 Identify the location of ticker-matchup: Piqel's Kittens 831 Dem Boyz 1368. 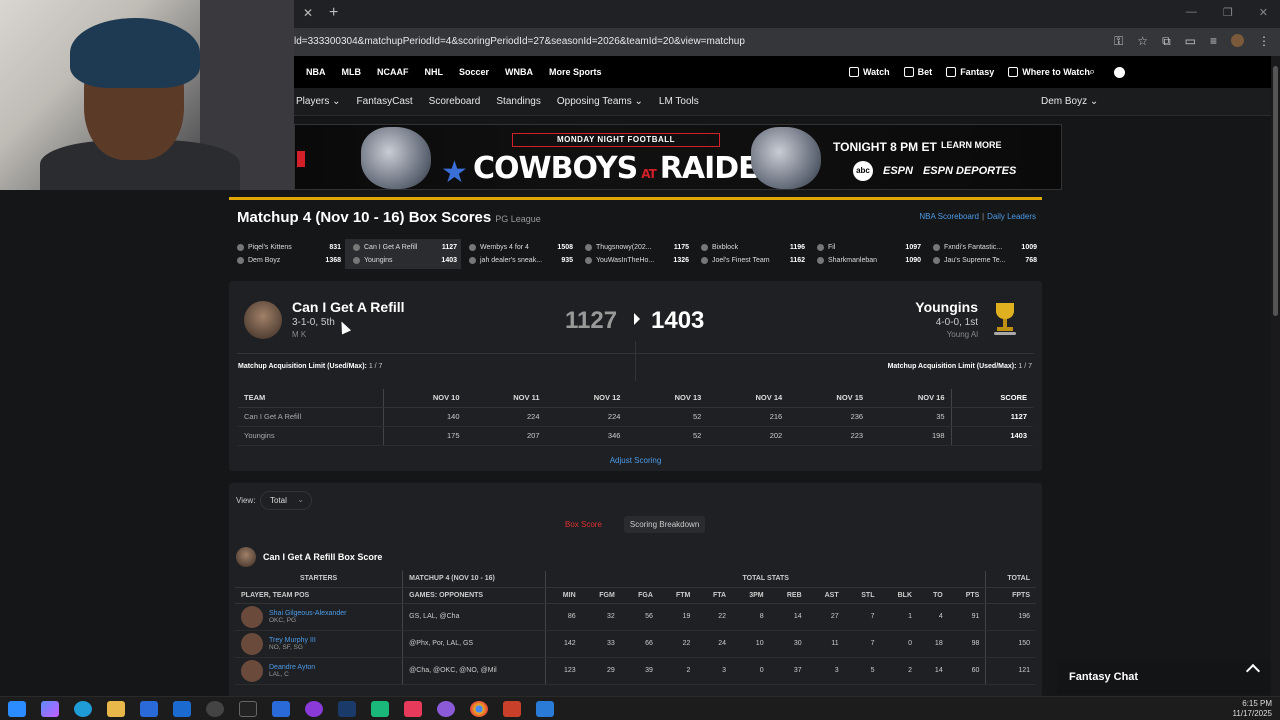
(287, 254).